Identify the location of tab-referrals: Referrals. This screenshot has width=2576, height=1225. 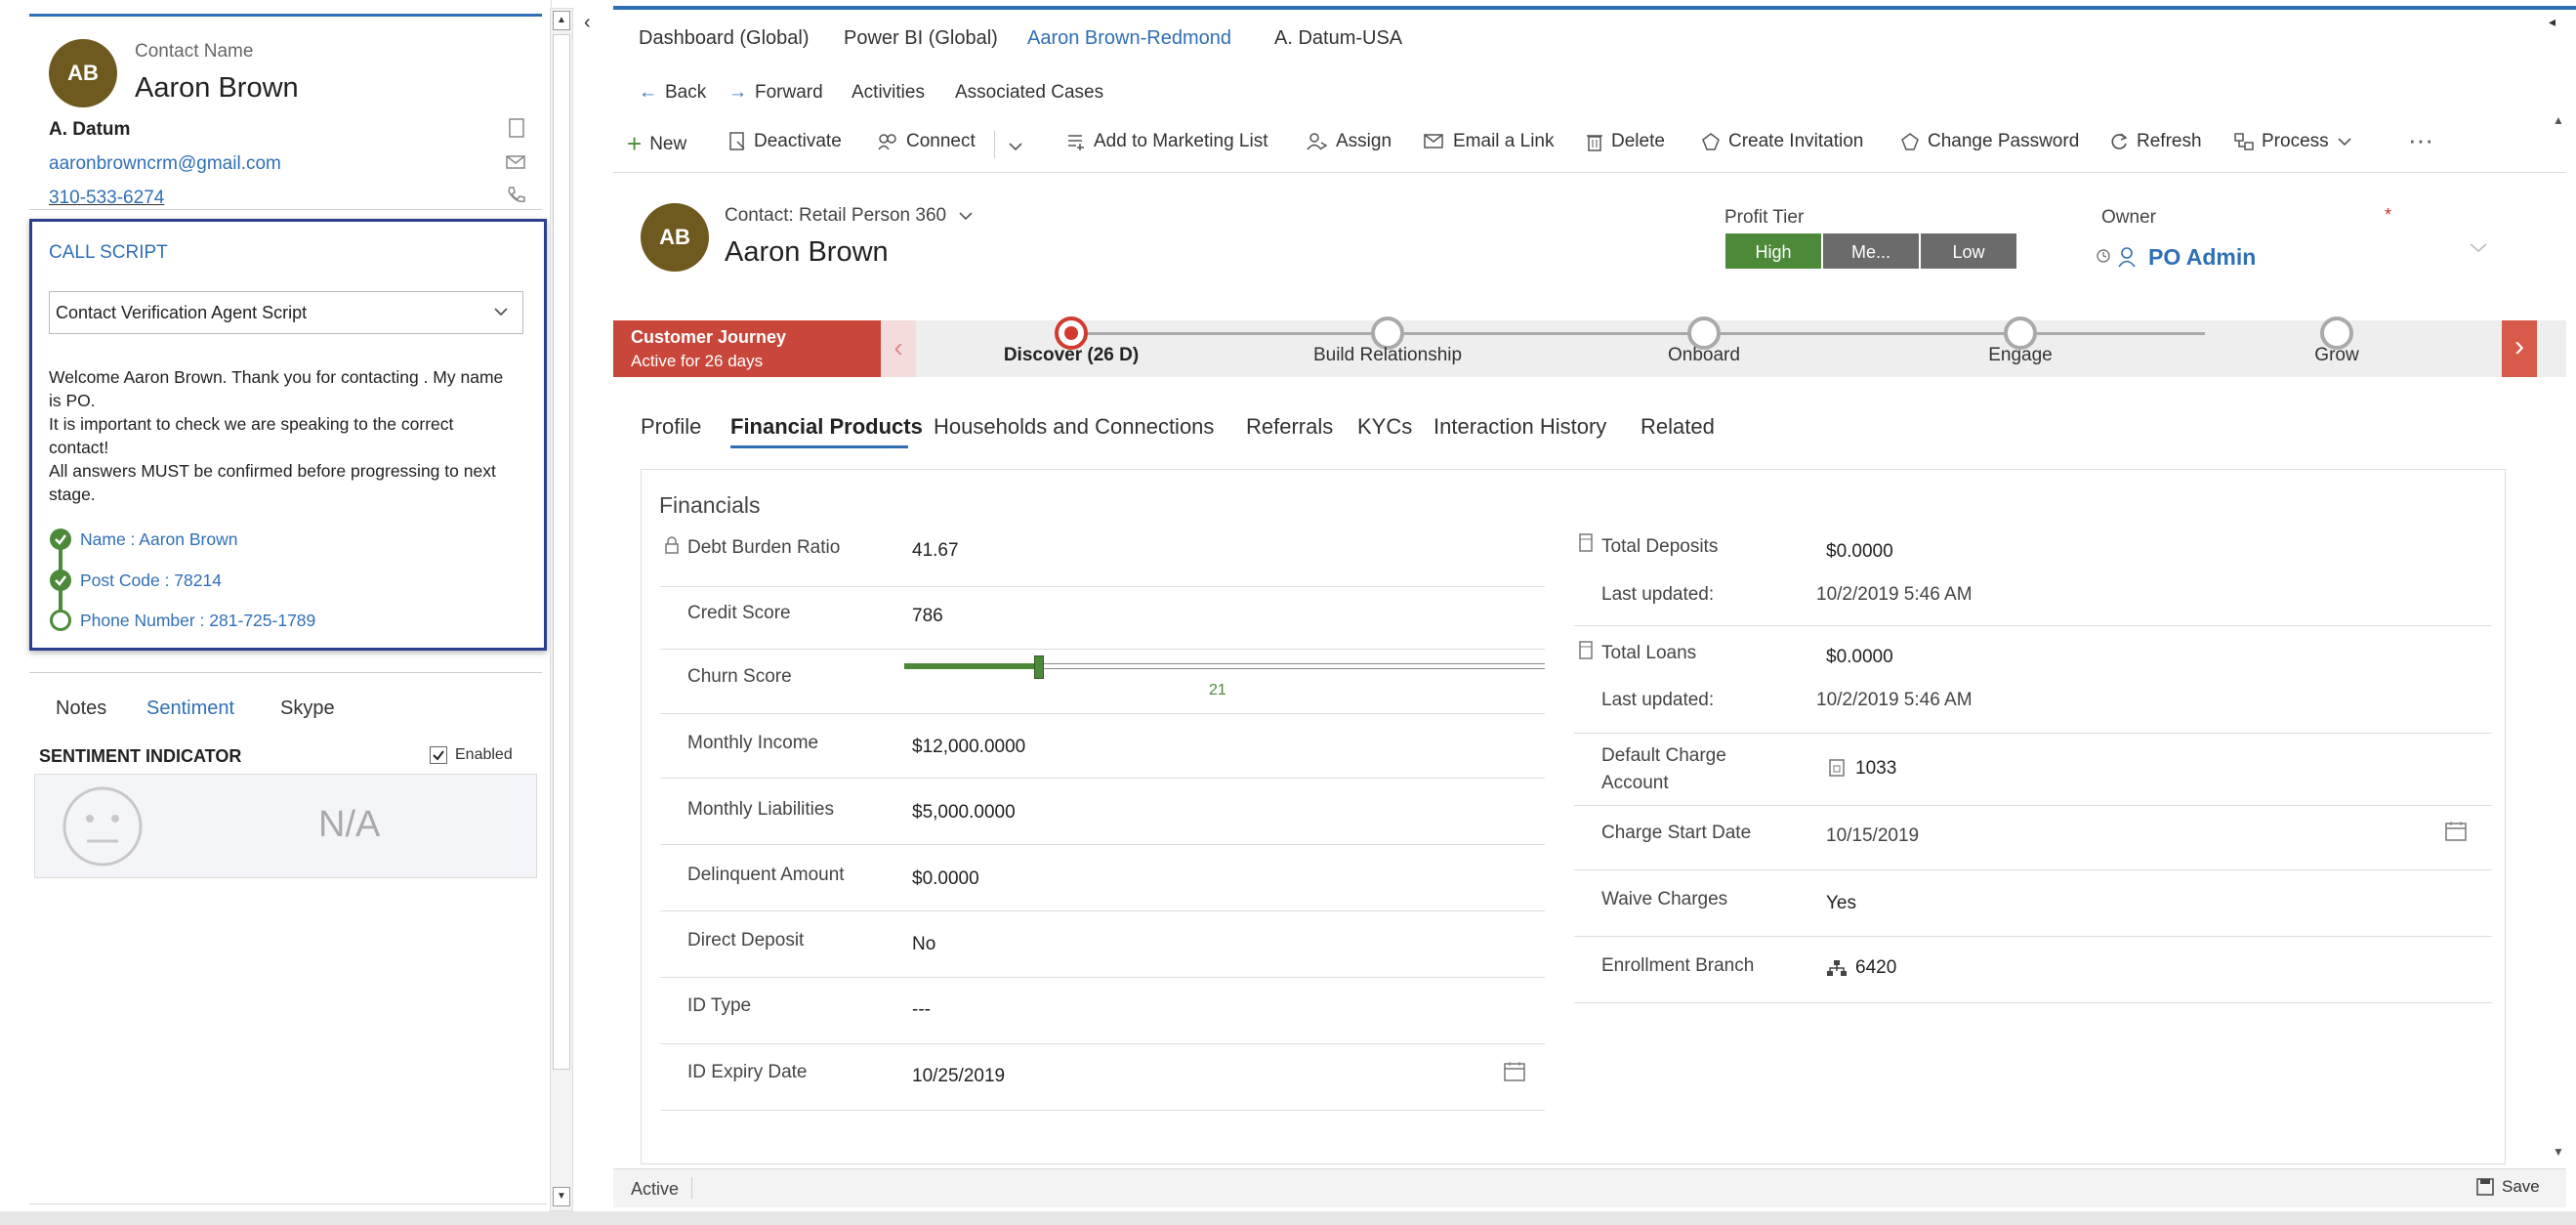
(1289, 427).